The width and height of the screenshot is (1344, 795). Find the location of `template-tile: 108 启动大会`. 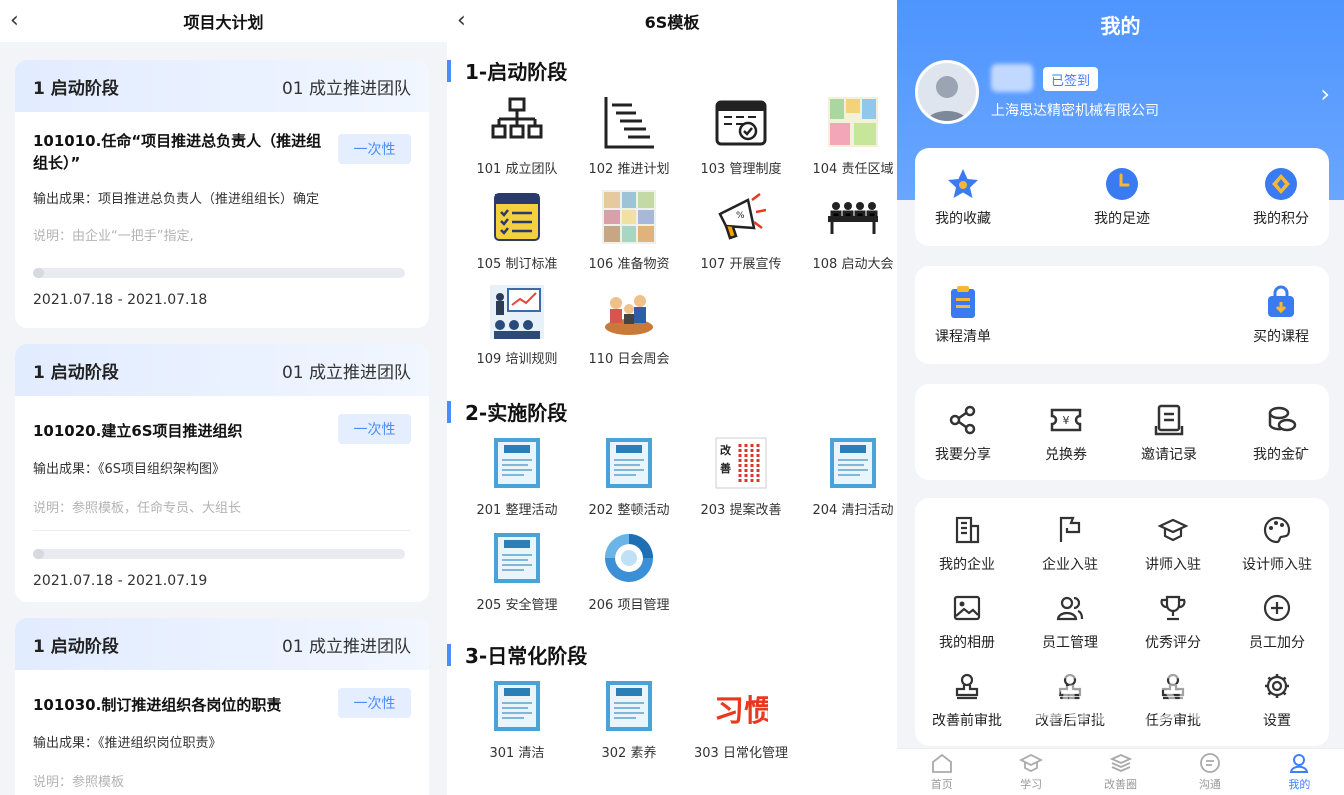

template-tile: 108 启动大会 is located at coordinates (847, 230).